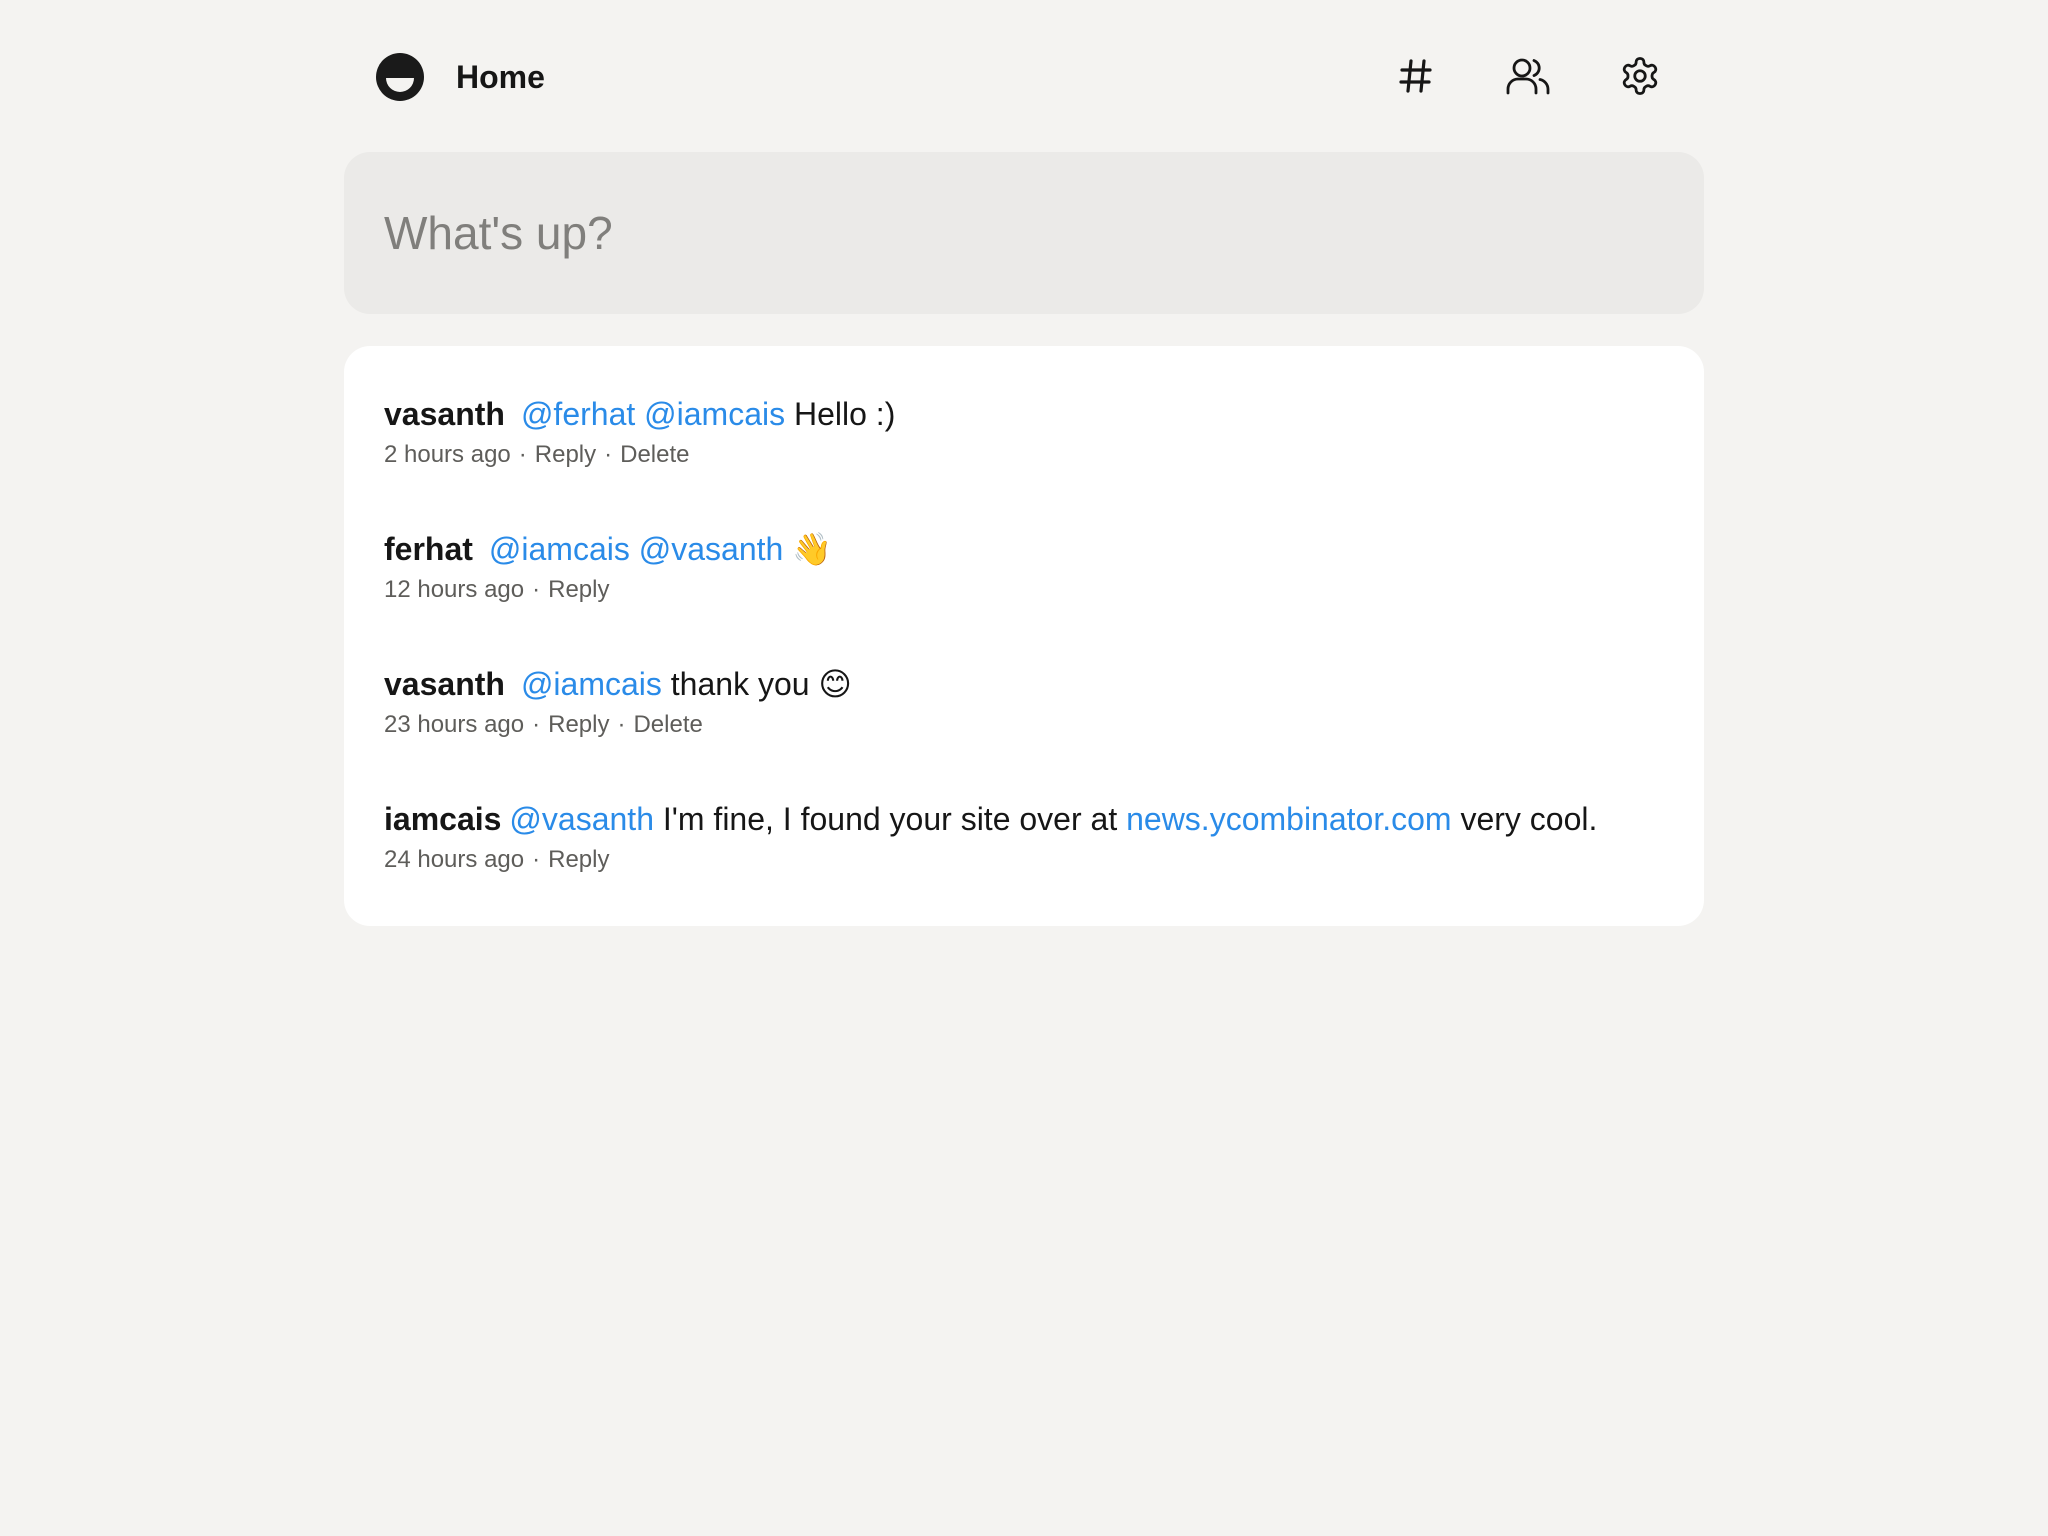  What do you see at coordinates (1029, 455) in the screenshot?
I see `post-meta: 2 hours ago · Reply · Delete` at bounding box center [1029, 455].